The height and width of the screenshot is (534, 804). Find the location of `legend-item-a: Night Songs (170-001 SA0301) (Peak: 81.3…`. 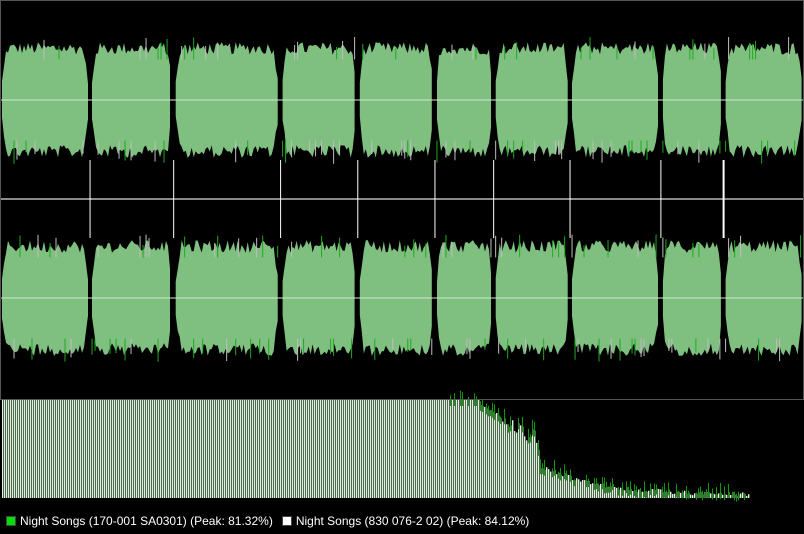

legend-item-a: Night Songs (170-001 SA0301) (Peak: 81.3… is located at coordinates (139, 521).